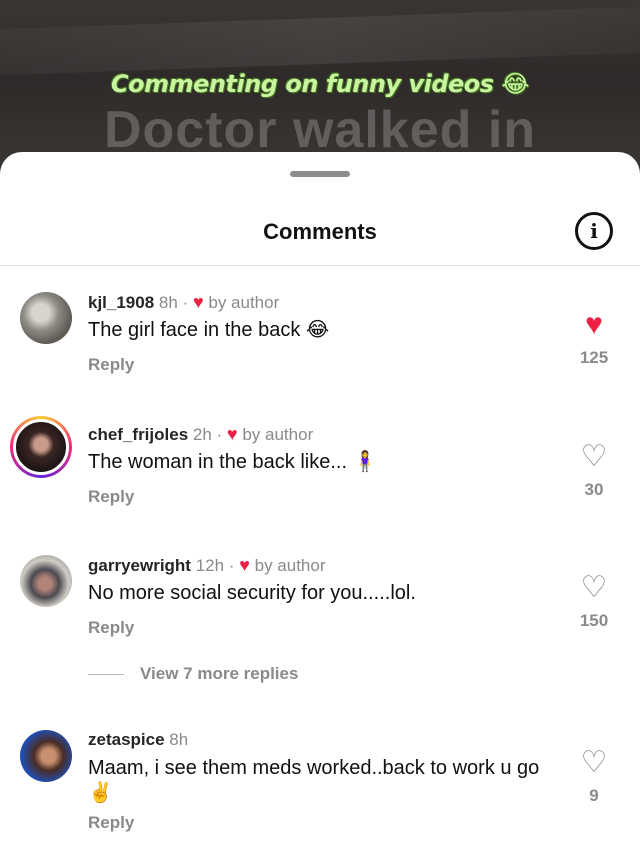 This screenshot has height=856, width=640. What do you see at coordinates (106, 674) in the screenshot?
I see `divider` at bounding box center [106, 674].